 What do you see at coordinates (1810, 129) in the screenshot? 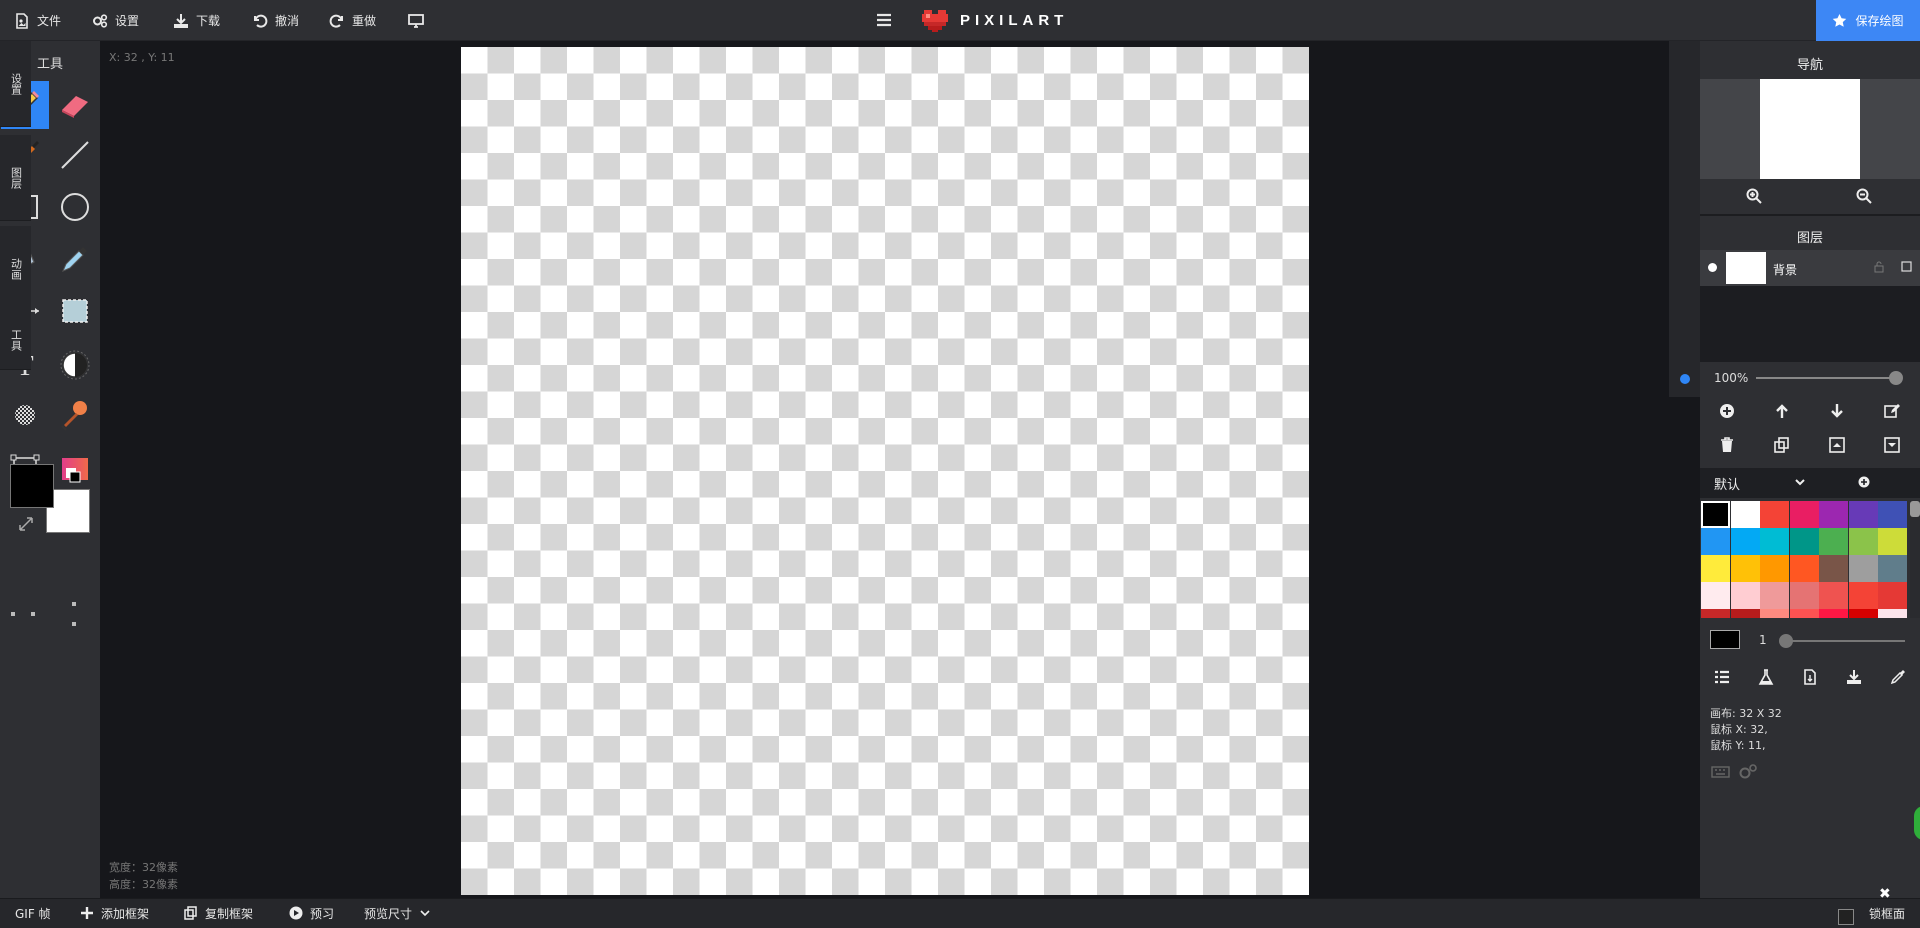
I see `navigation-preview` at bounding box center [1810, 129].